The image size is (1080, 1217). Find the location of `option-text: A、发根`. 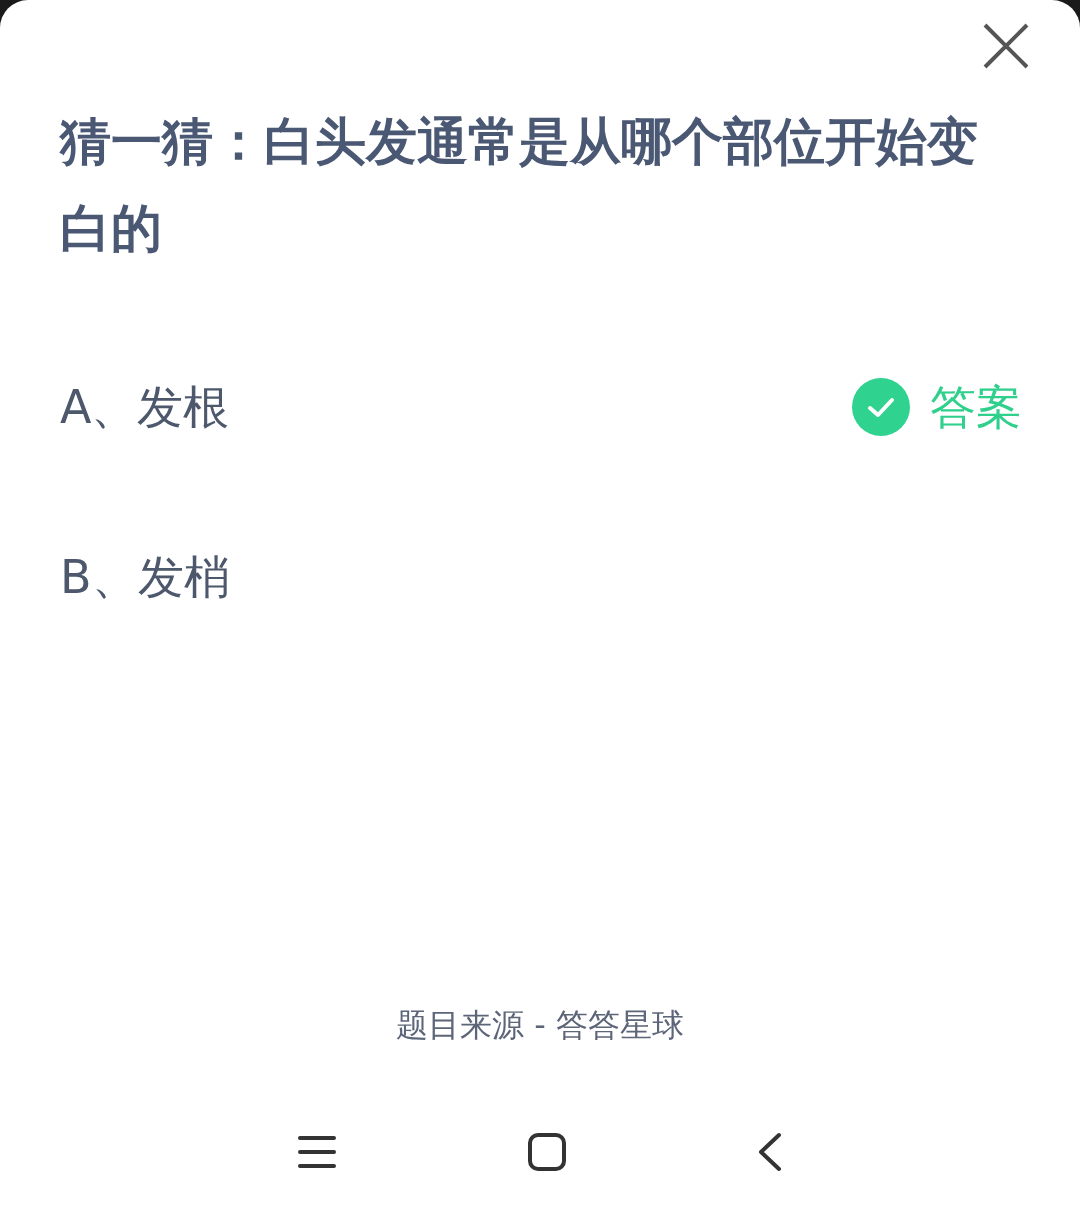

option-text: A、发根 is located at coordinates (145, 407).